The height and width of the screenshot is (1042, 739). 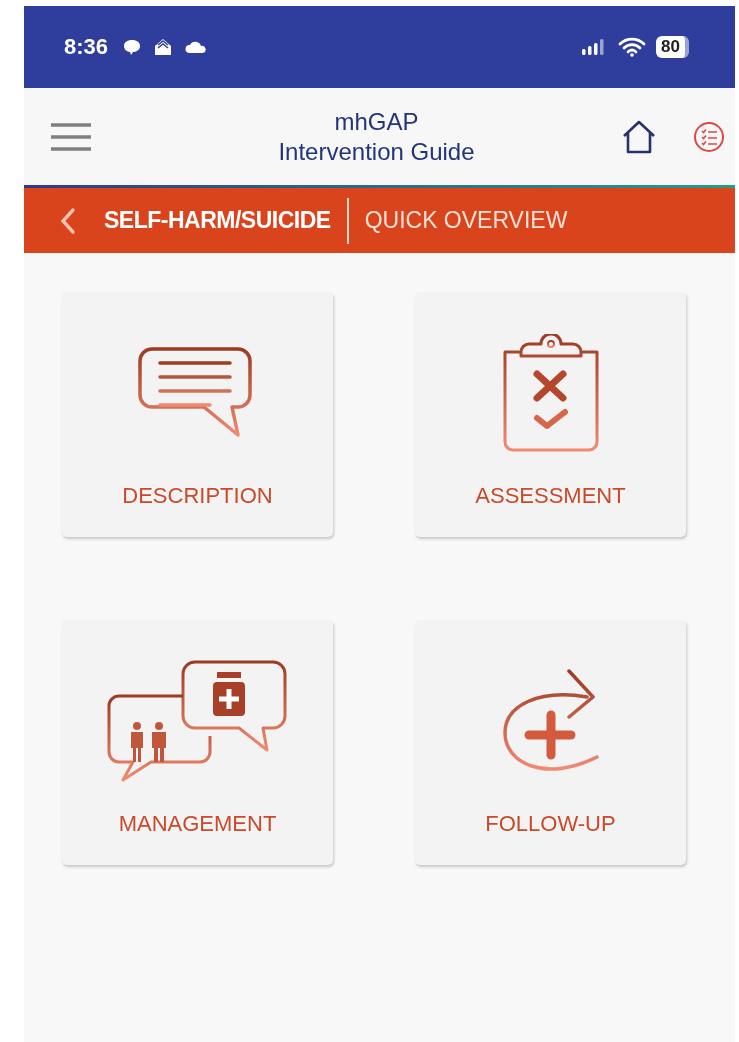 I want to click on menu-button, so click(x=71, y=136).